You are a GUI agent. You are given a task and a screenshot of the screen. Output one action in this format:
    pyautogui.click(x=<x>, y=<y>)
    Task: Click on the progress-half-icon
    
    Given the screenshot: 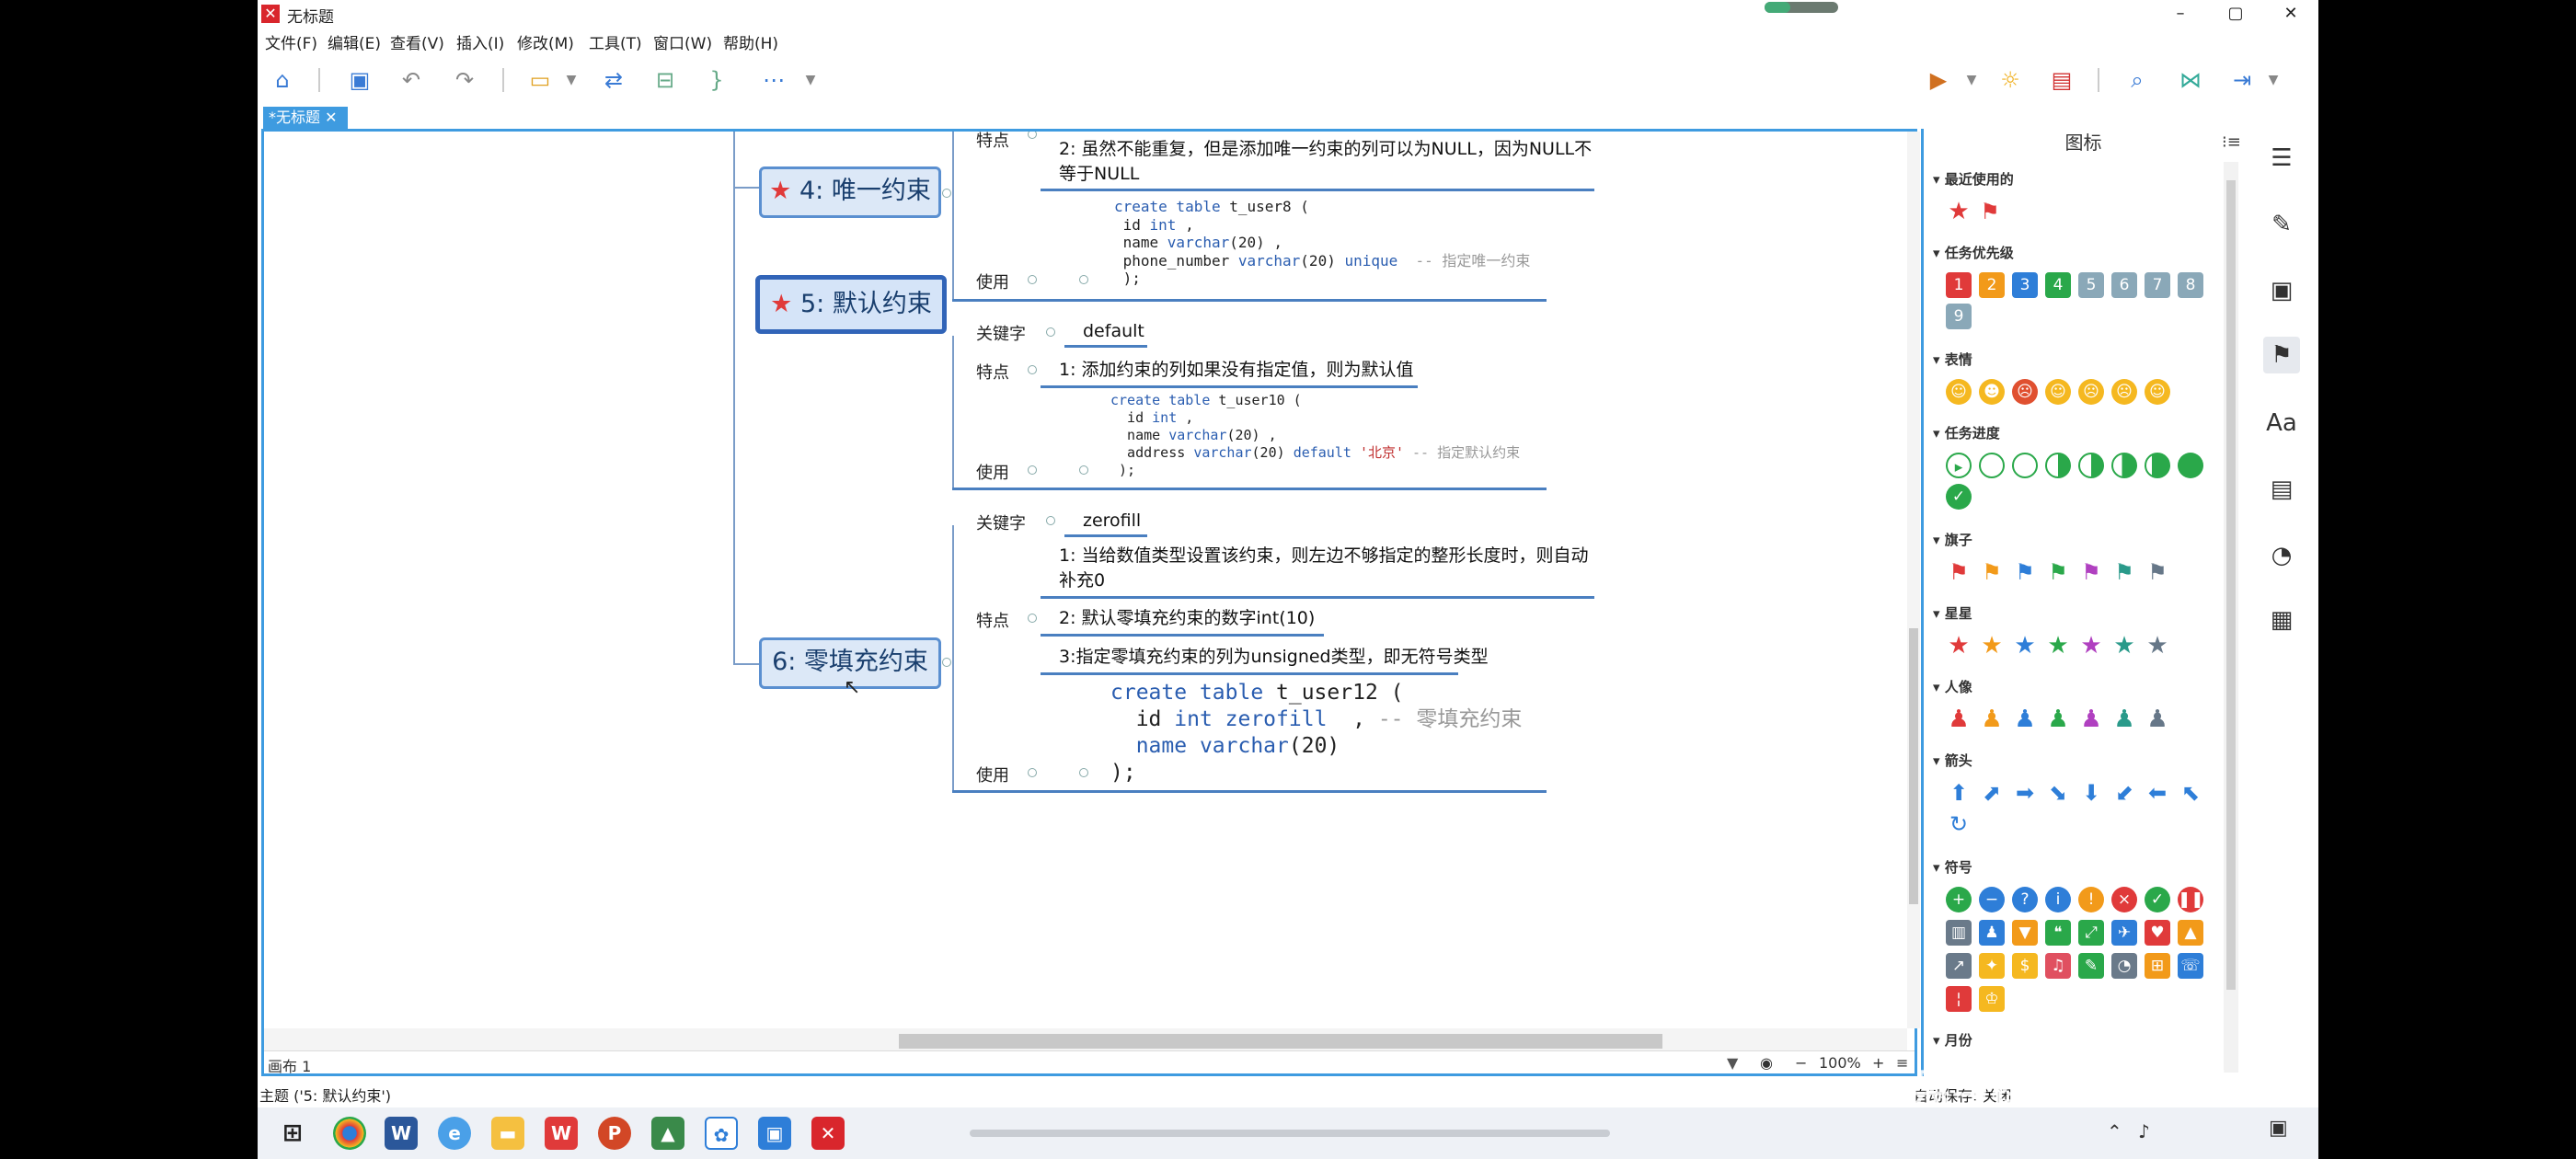 What is the action you would take?
    pyautogui.click(x=2091, y=465)
    